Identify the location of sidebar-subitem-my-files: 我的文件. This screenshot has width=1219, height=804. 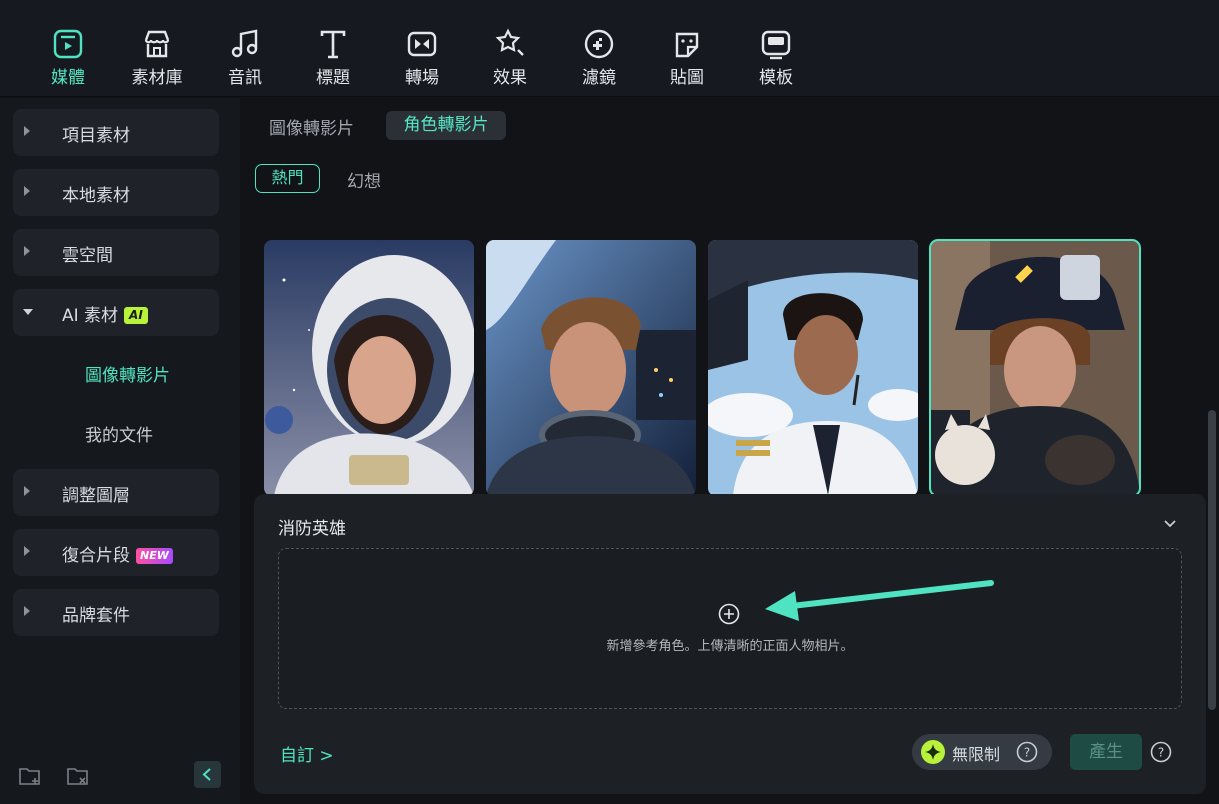
(119, 433).